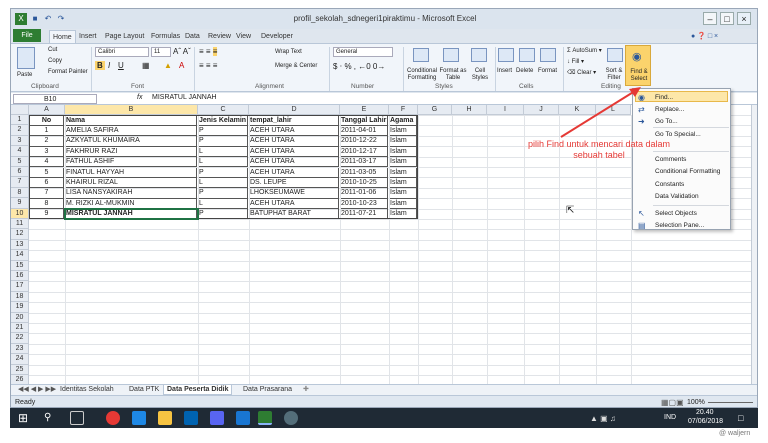  What do you see at coordinates (131, 183) in the screenshot?
I see `table-cell: KHAIRUL RIZAL` at bounding box center [131, 183].